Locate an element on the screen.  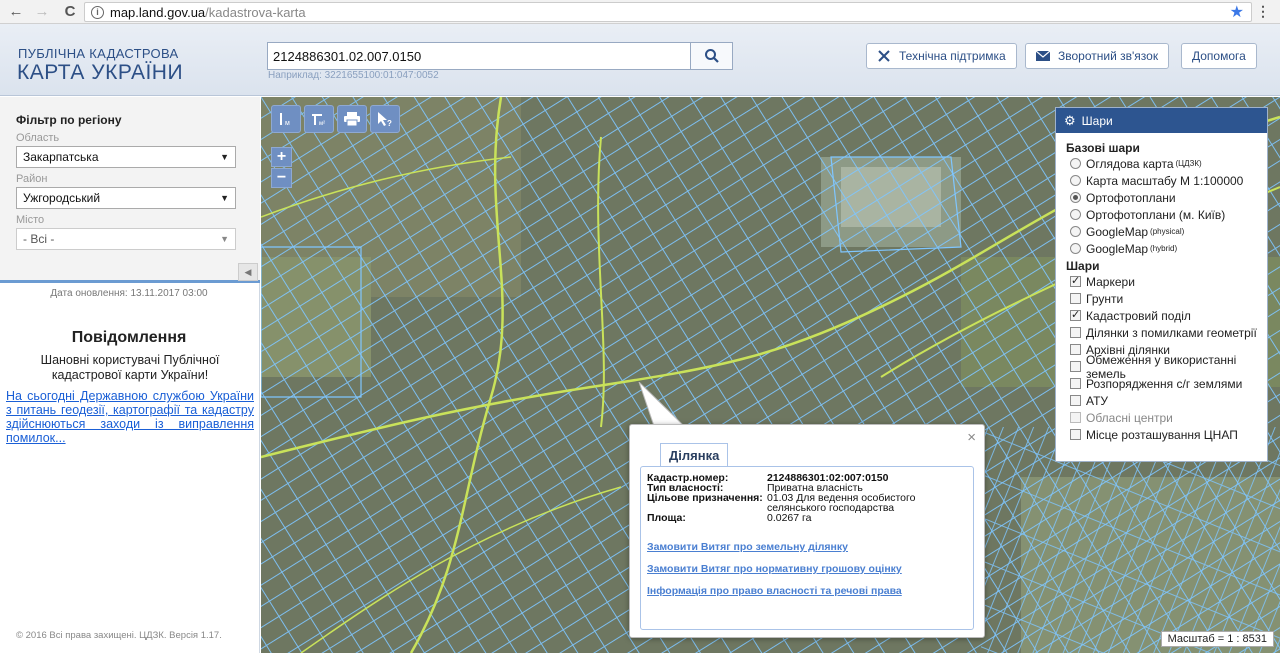
layer-label: Карта масштабу М 1:100000 is located at coordinates (1165, 180).